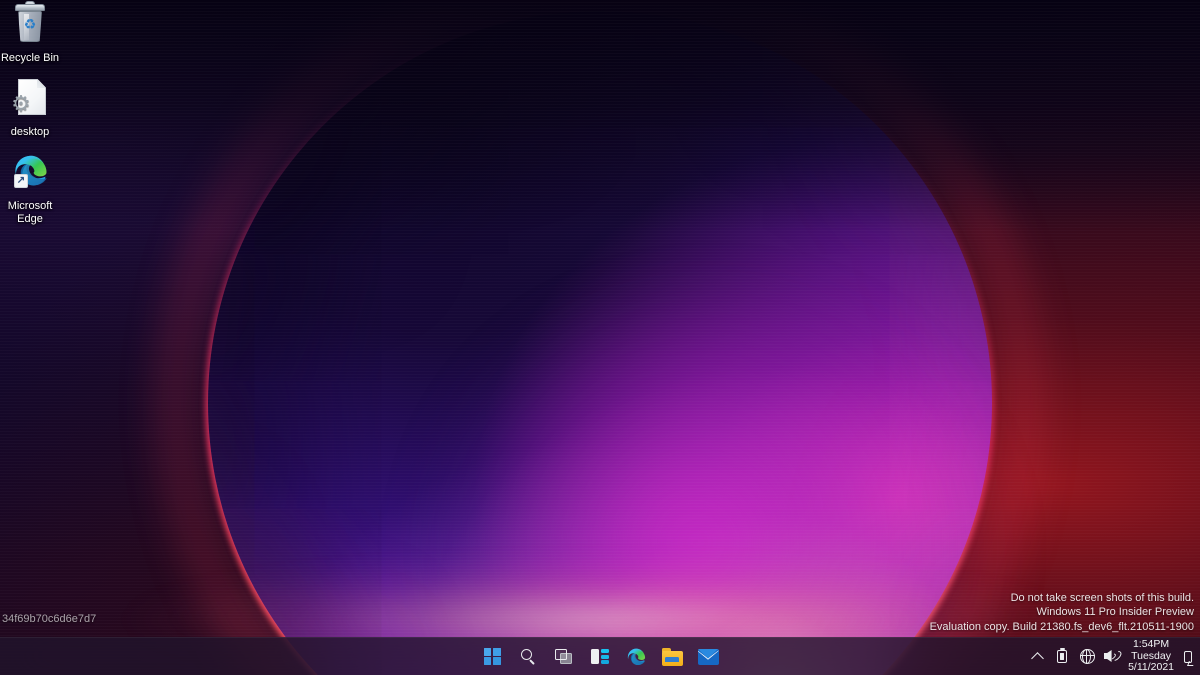  I want to click on clock-date: 5/11/2021, so click(1151, 667).